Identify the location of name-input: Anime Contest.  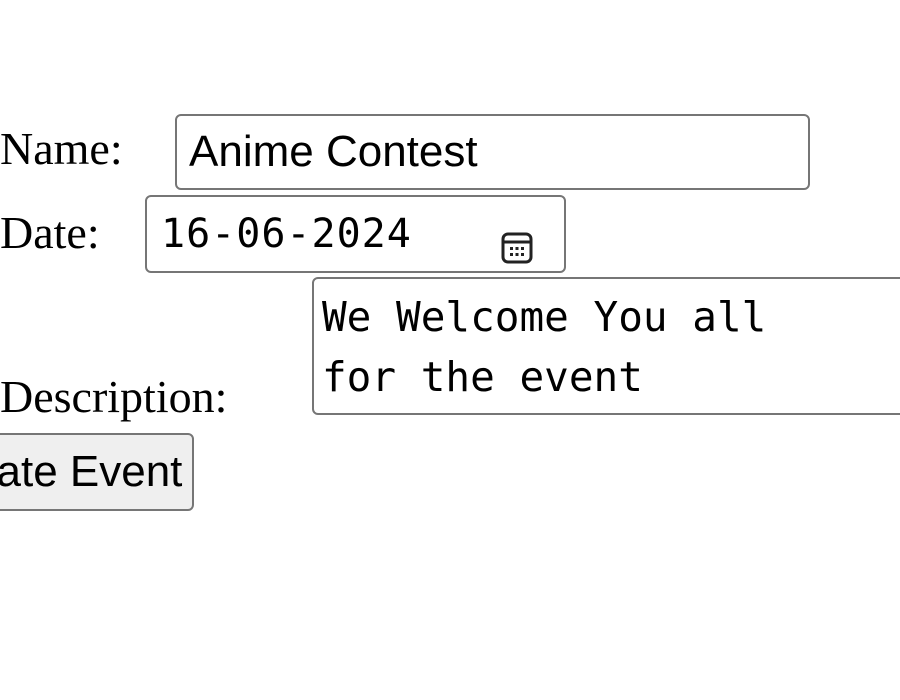
(492, 152).